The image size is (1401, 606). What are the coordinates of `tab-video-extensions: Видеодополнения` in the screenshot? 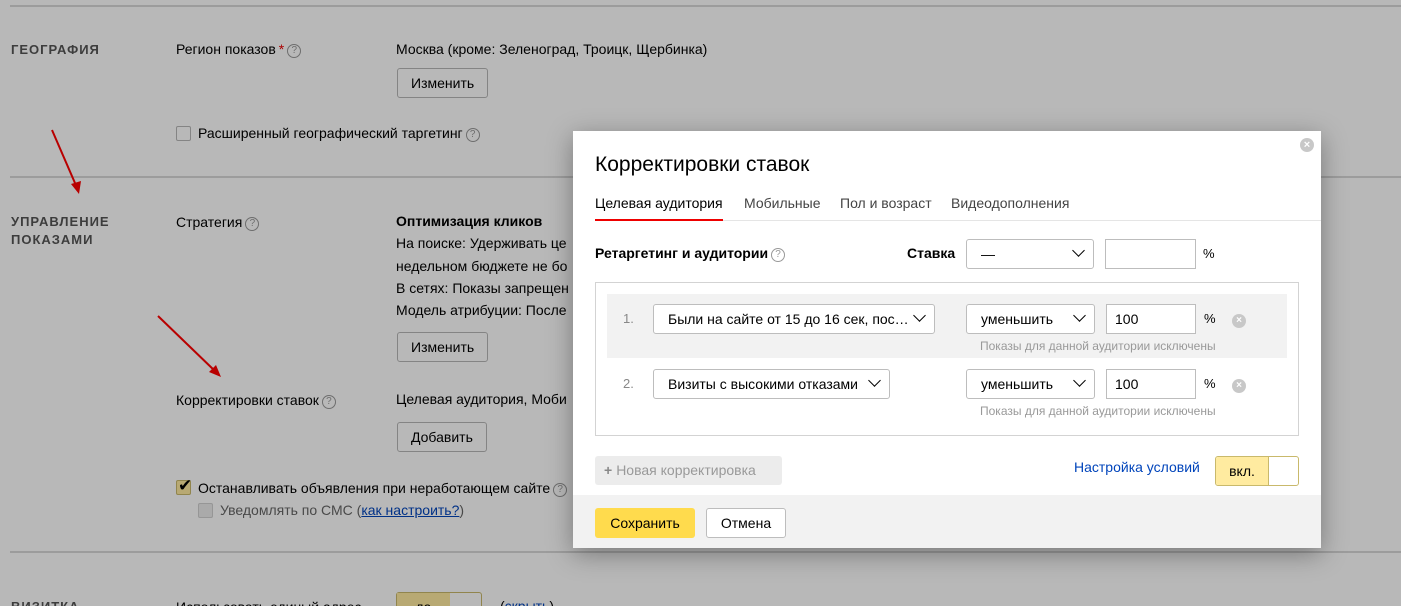 It's located at (1010, 203).